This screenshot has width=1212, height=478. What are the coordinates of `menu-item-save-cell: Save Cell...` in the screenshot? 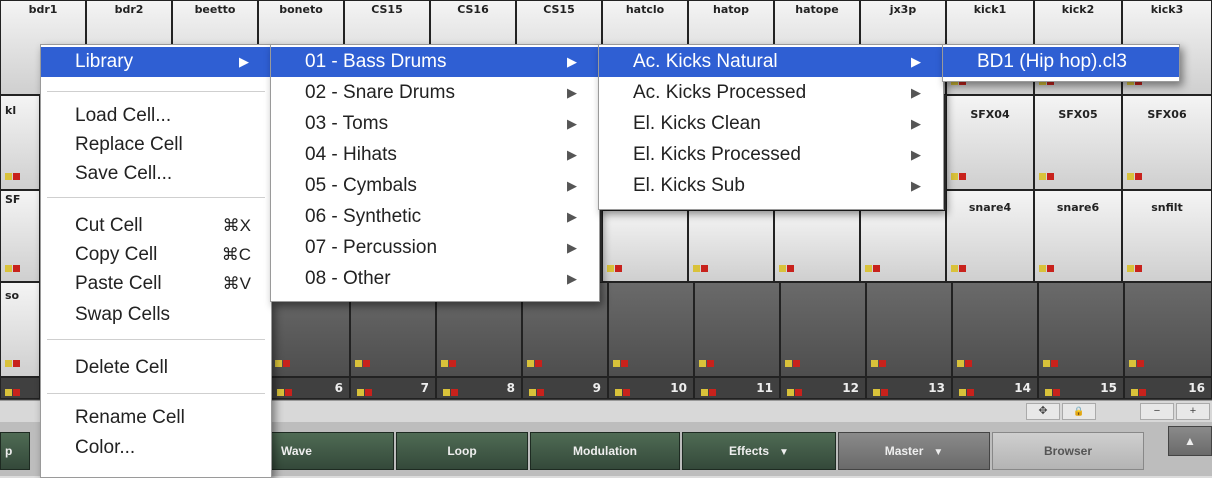 It's located at (156, 174).